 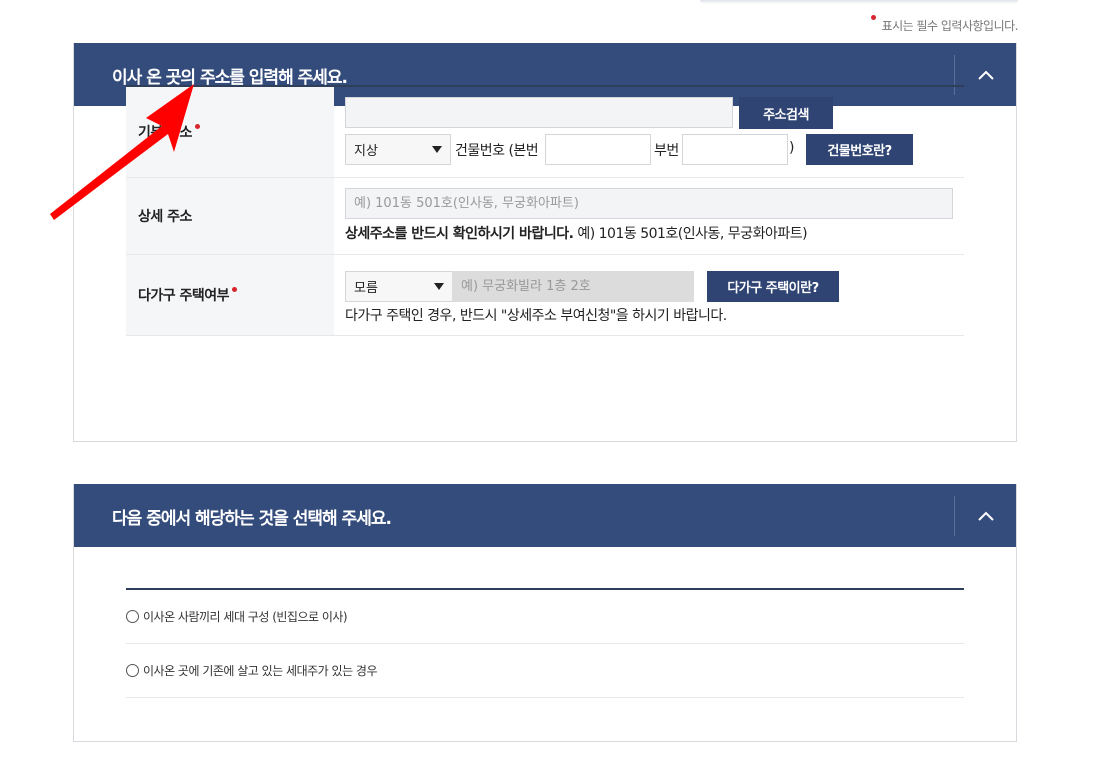 What do you see at coordinates (545, 515) in the screenshot?
I see `choice-panel-header: 다음 중에서 해당하는 것을 선택해 주세요.` at bounding box center [545, 515].